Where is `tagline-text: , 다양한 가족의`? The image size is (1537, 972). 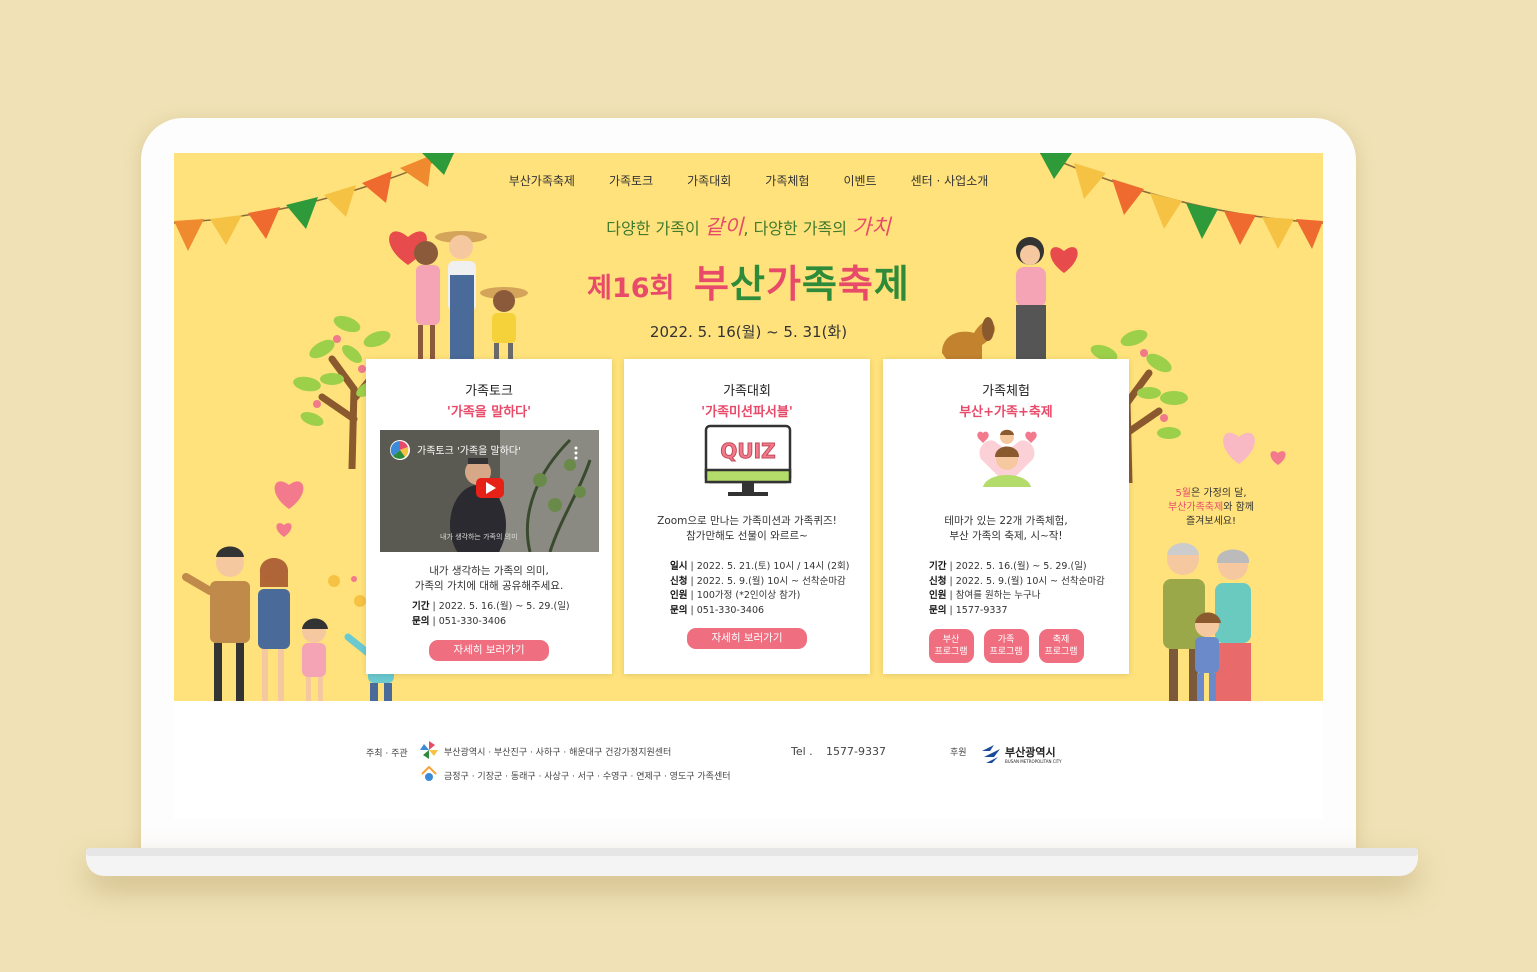 tagline-text: , 다양한 가족의 is located at coordinates (798, 228).